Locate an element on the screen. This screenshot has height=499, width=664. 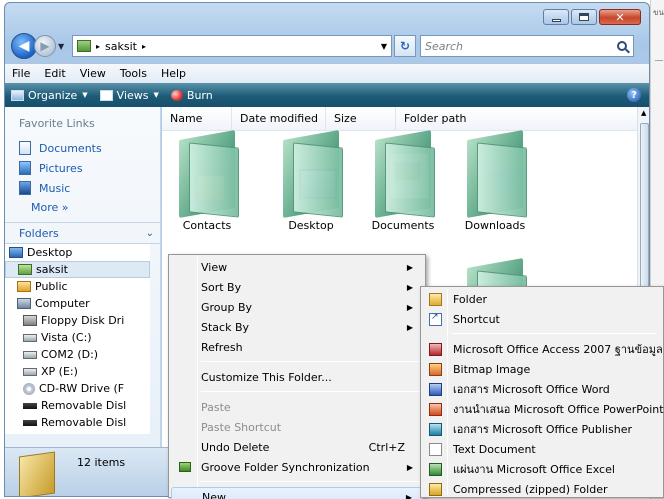
tree-item-label: Floppy Disk Dri is located at coordinates (83, 320).